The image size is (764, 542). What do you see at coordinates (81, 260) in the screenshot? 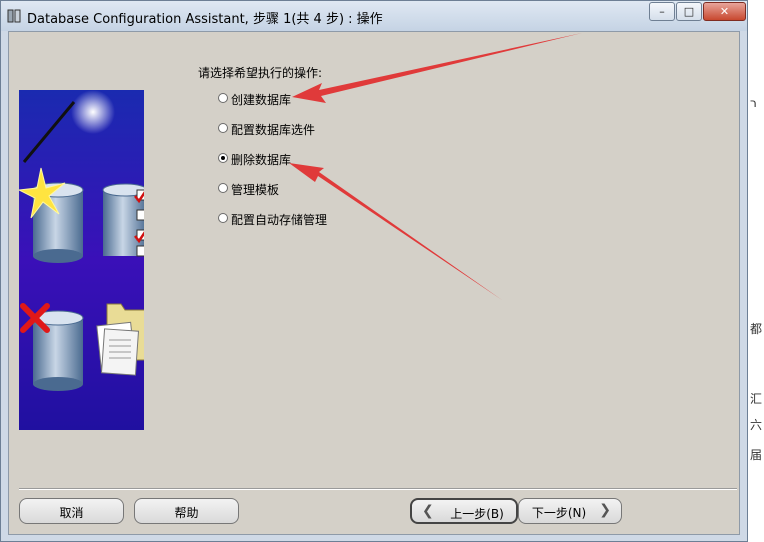
I see `database-operations-illustration` at bounding box center [81, 260].